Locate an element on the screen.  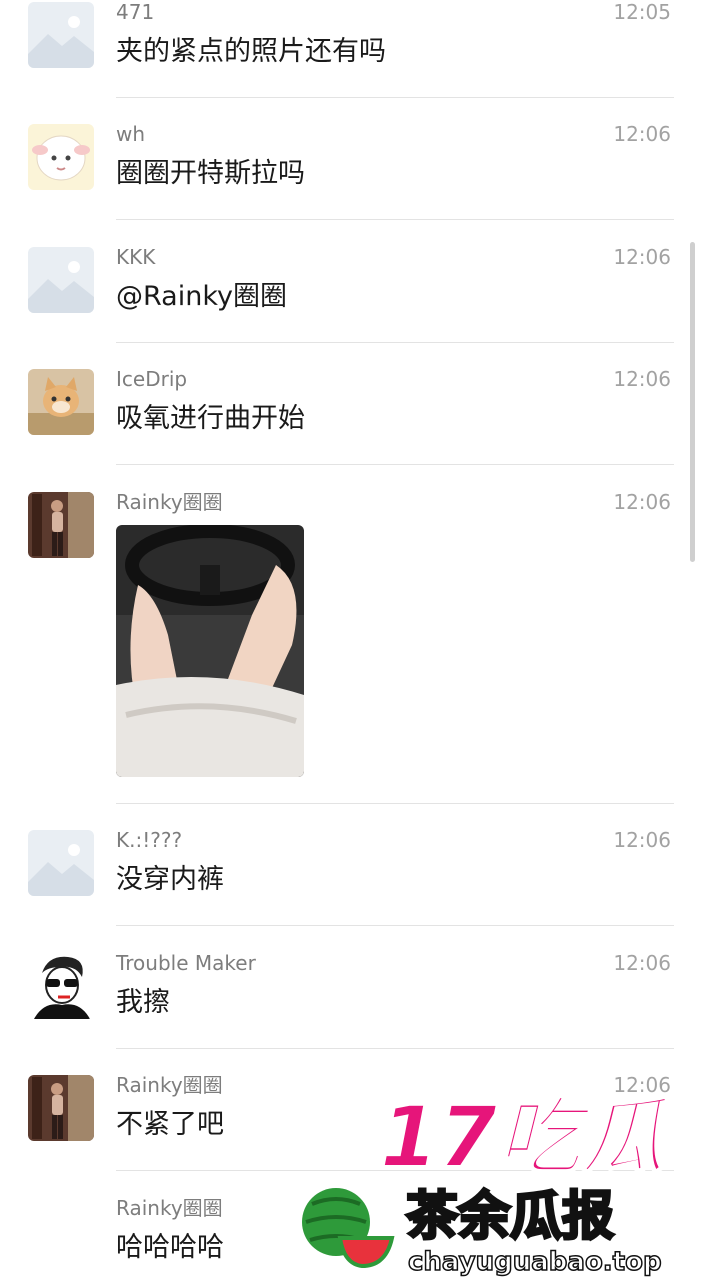
scrollbar is located at coordinates (692, 402).